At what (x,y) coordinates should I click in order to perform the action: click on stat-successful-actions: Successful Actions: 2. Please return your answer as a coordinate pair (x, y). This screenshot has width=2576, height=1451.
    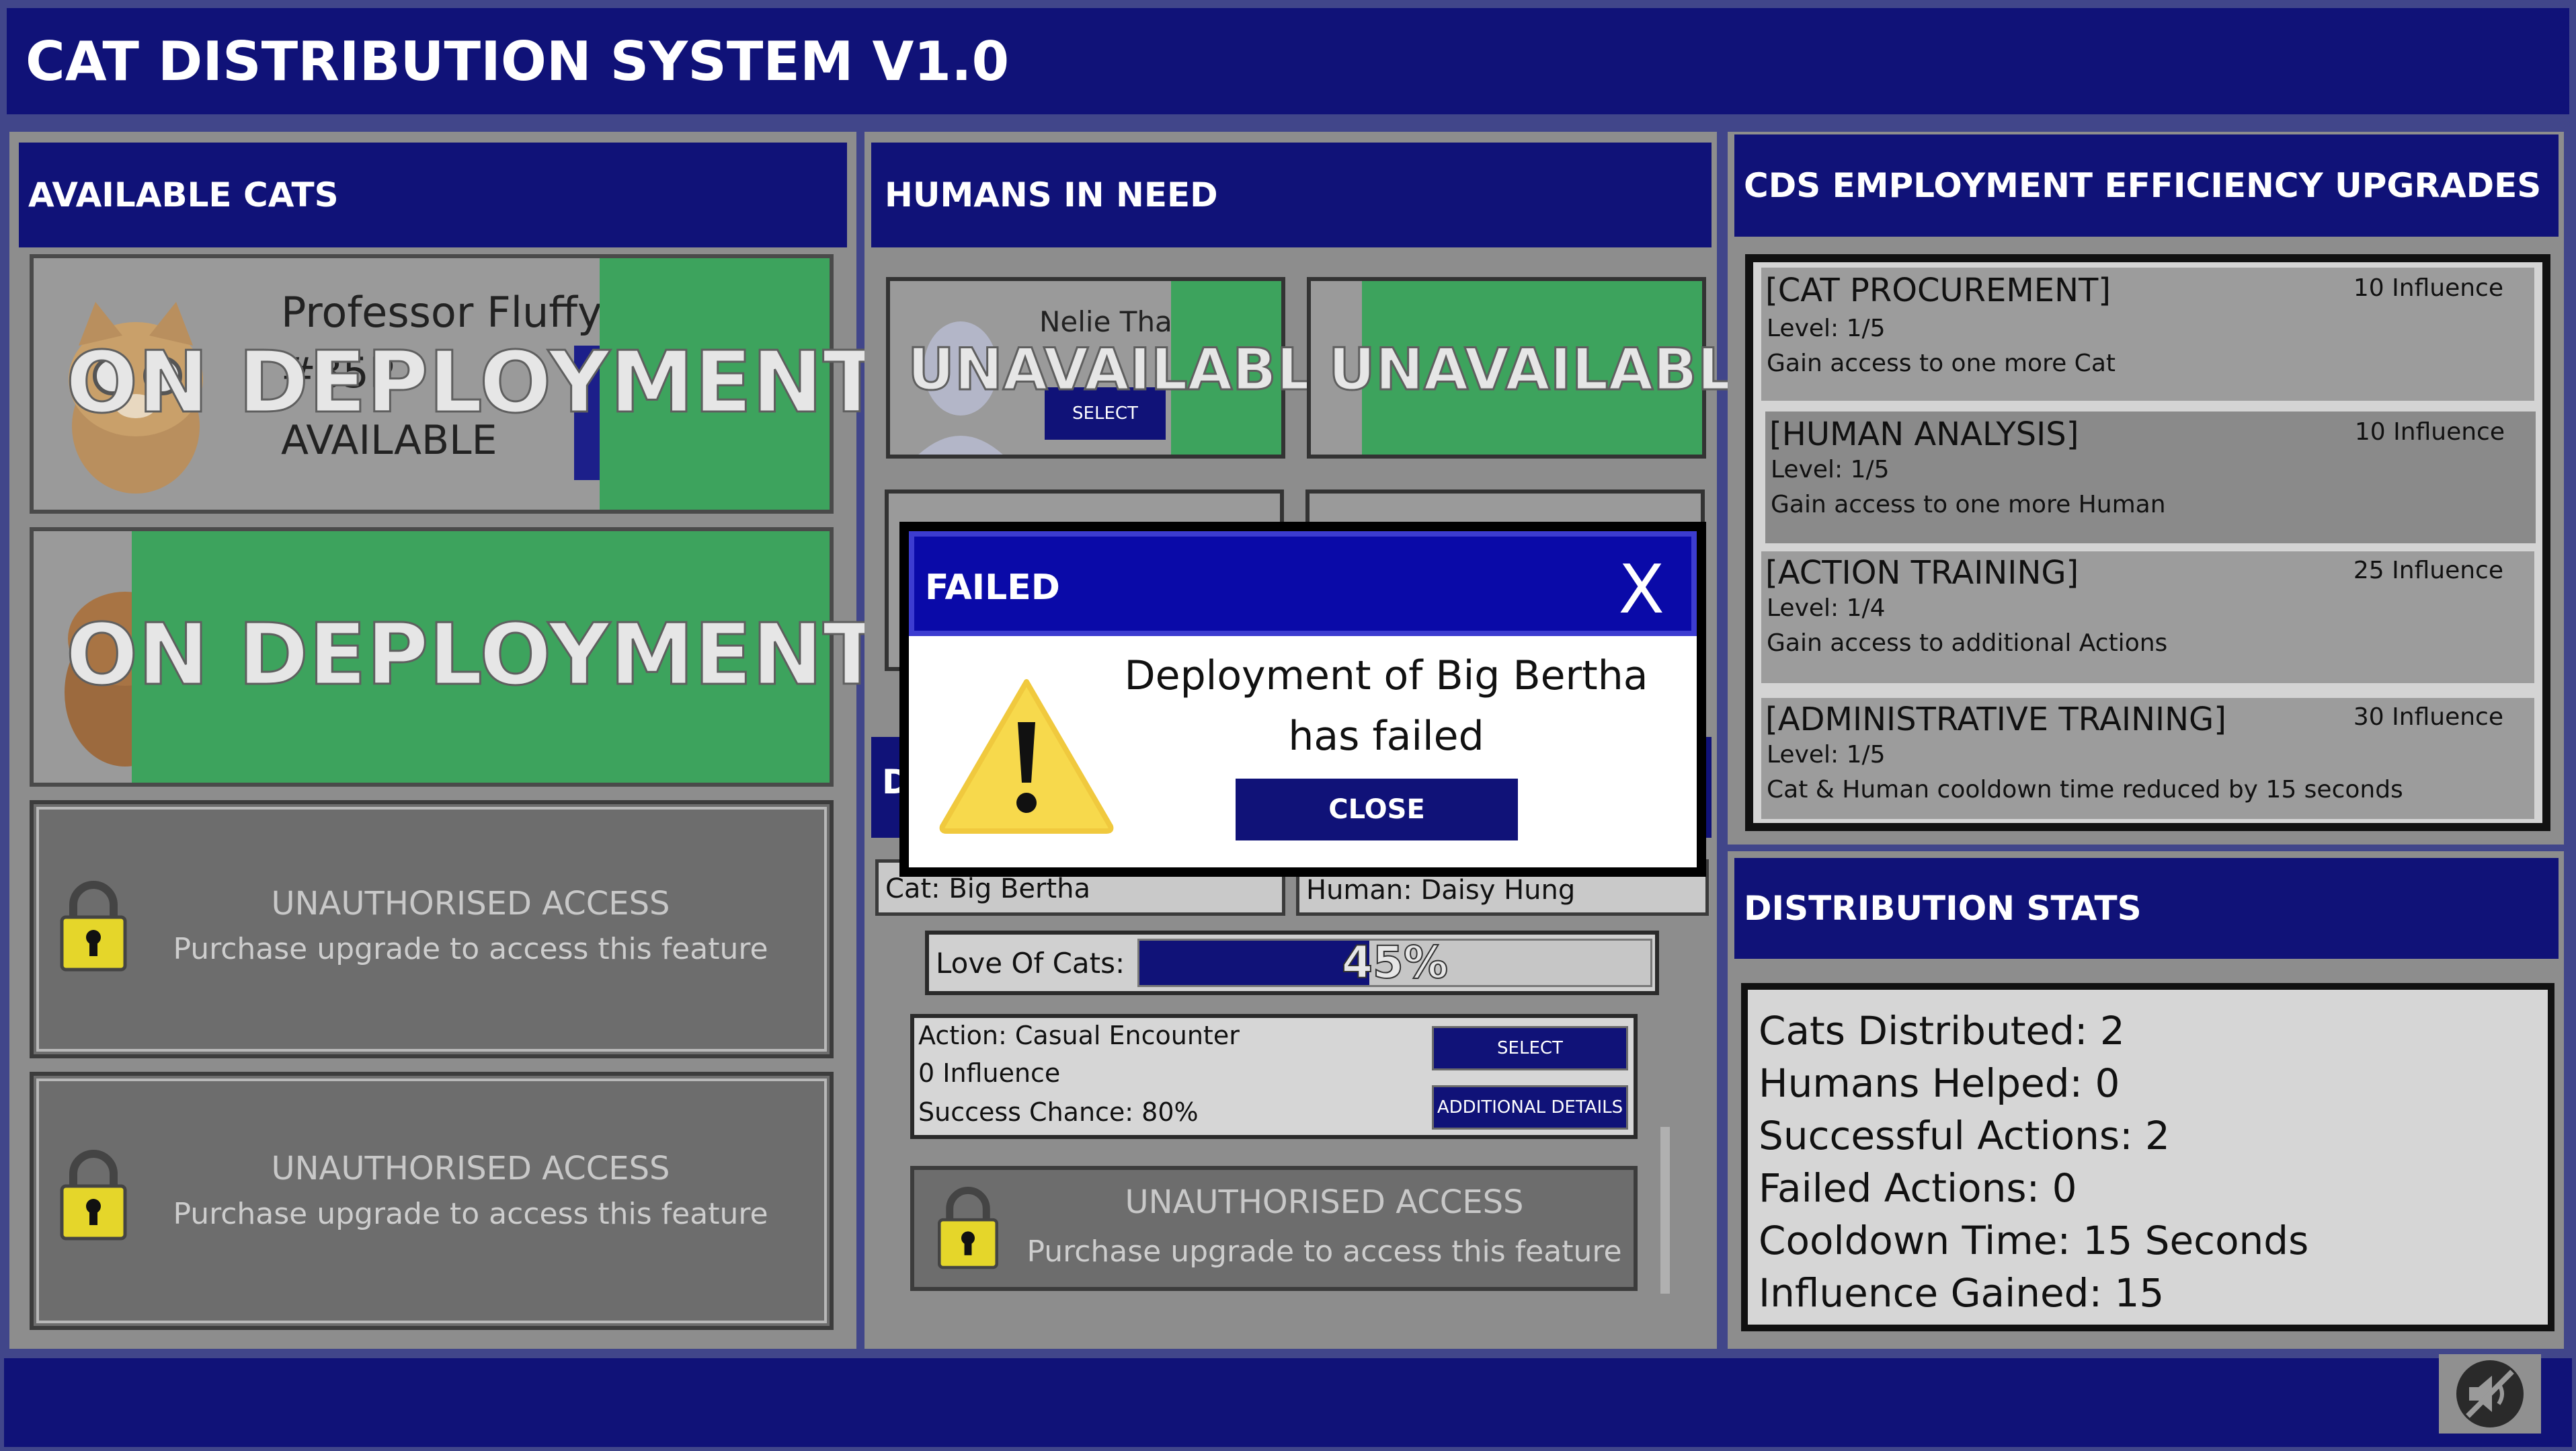
    Looking at the image, I should click on (1964, 1136).